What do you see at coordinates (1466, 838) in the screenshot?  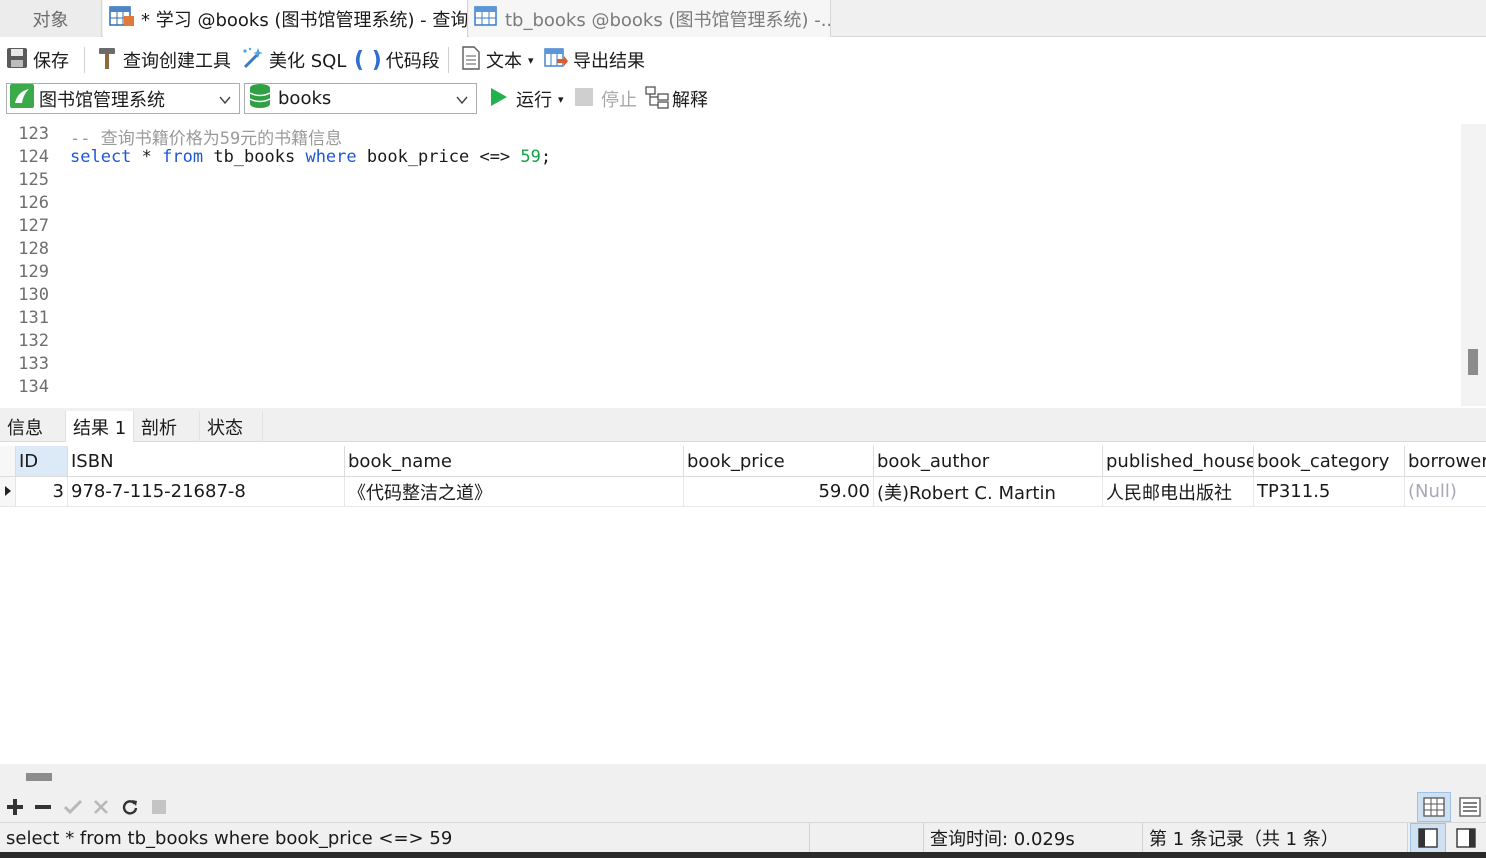 I see `split-right-button` at bounding box center [1466, 838].